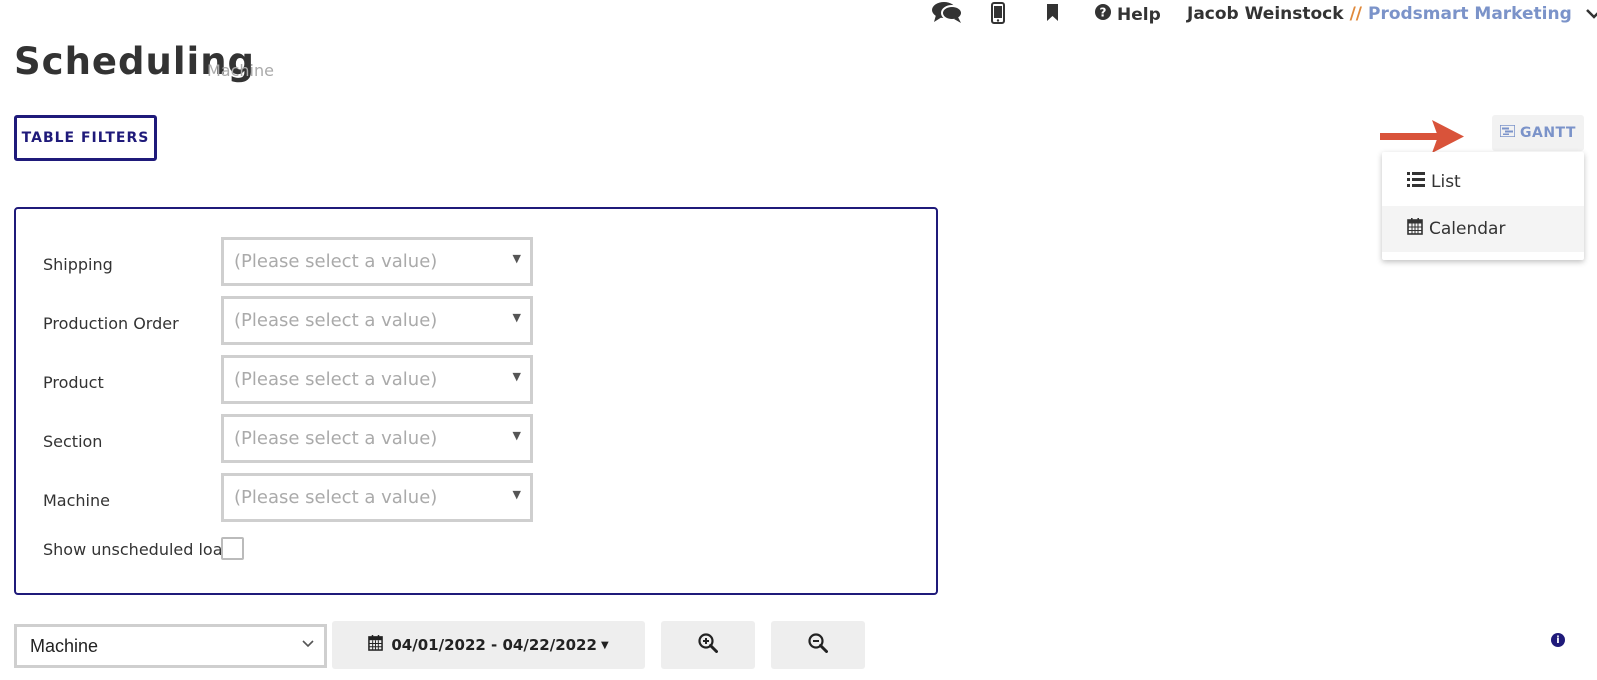 This screenshot has width=1597, height=680. I want to click on production-order-select: (Please select a value) ▼, so click(377, 320).